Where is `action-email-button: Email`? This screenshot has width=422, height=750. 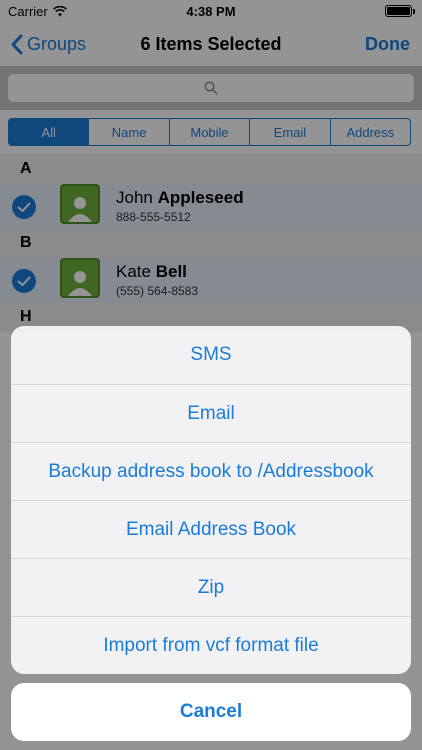
action-email-button: Email is located at coordinates (211, 413).